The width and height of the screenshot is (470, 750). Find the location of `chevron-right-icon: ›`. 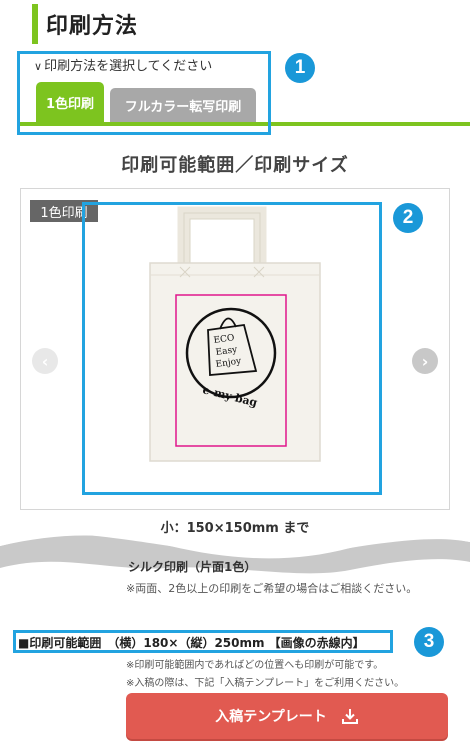

chevron-right-icon: › is located at coordinates (425, 361).